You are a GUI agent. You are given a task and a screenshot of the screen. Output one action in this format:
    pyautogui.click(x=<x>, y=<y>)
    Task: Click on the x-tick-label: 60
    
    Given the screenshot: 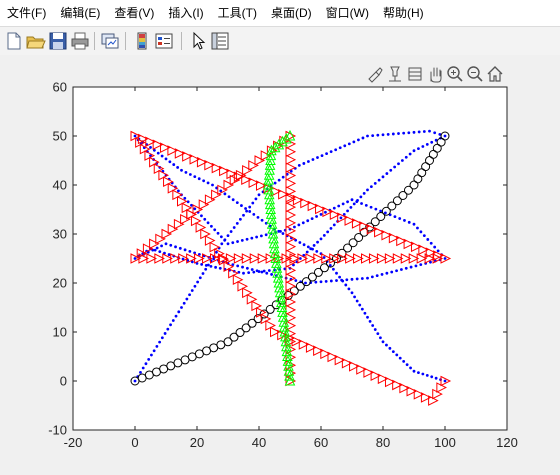 What is the action you would take?
    pyautogui.click(x=321, y=442)
    